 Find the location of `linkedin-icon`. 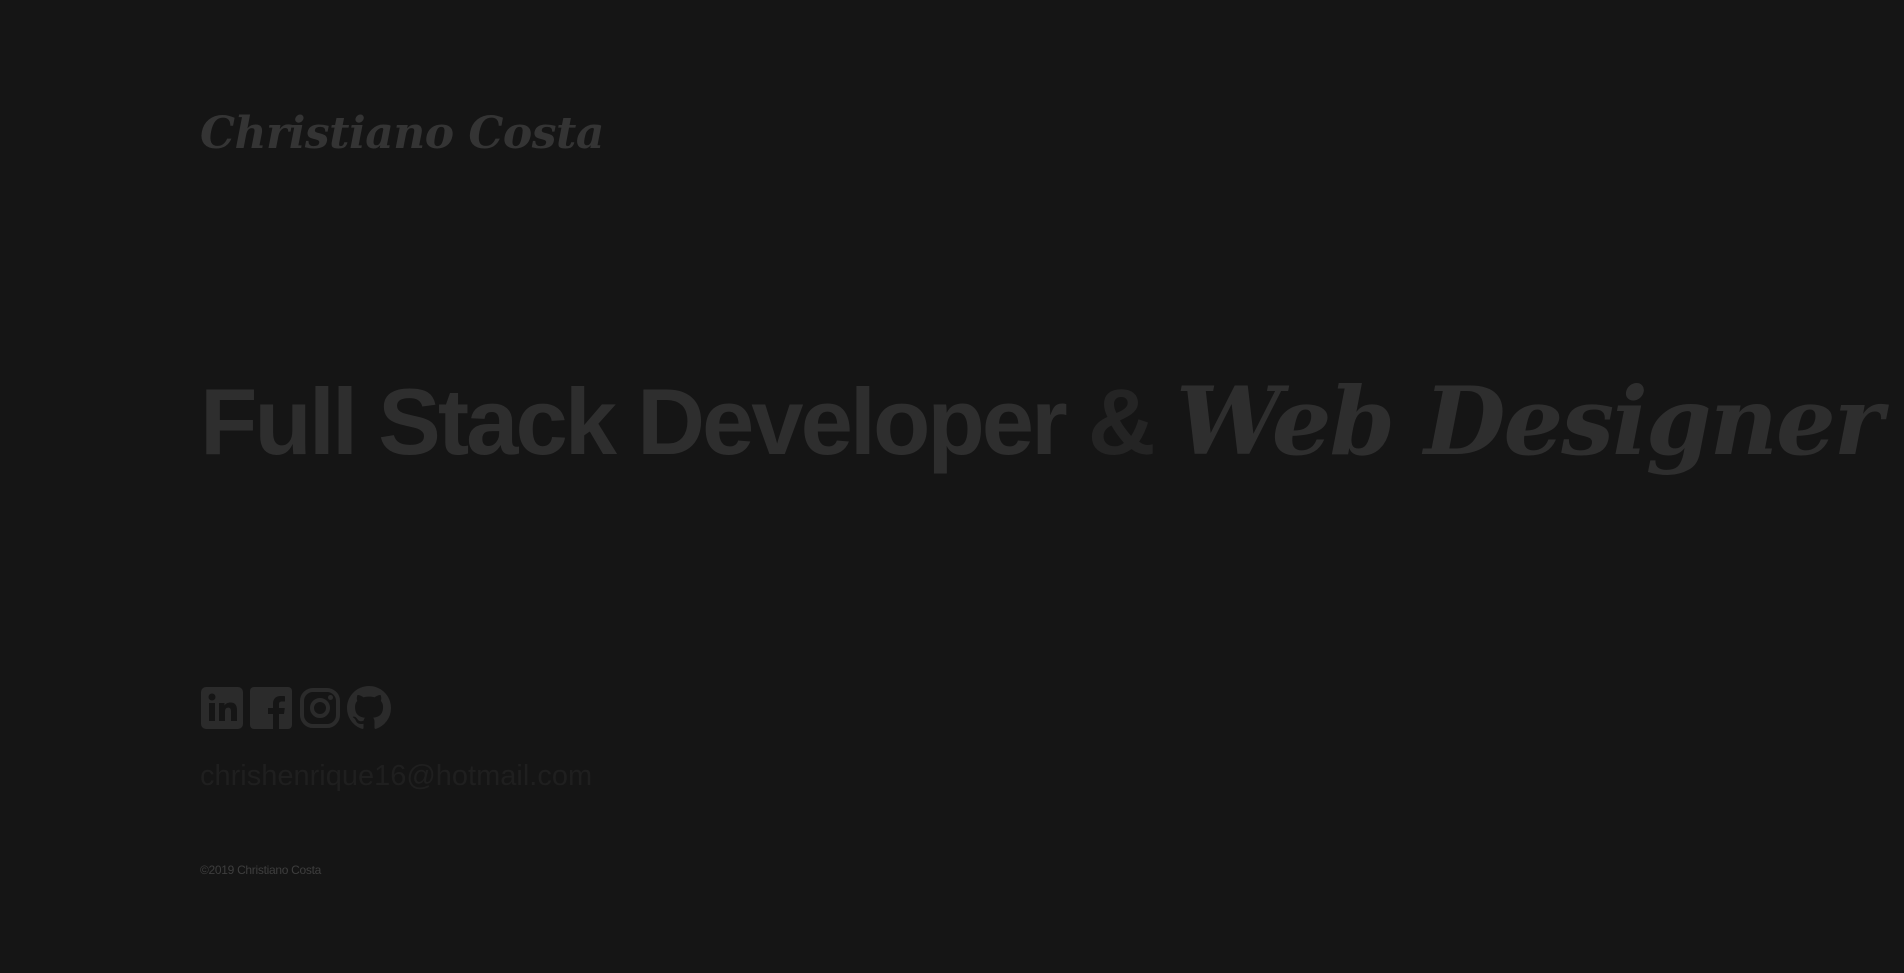

linkedin-icon is located at coordinates (222, 708).